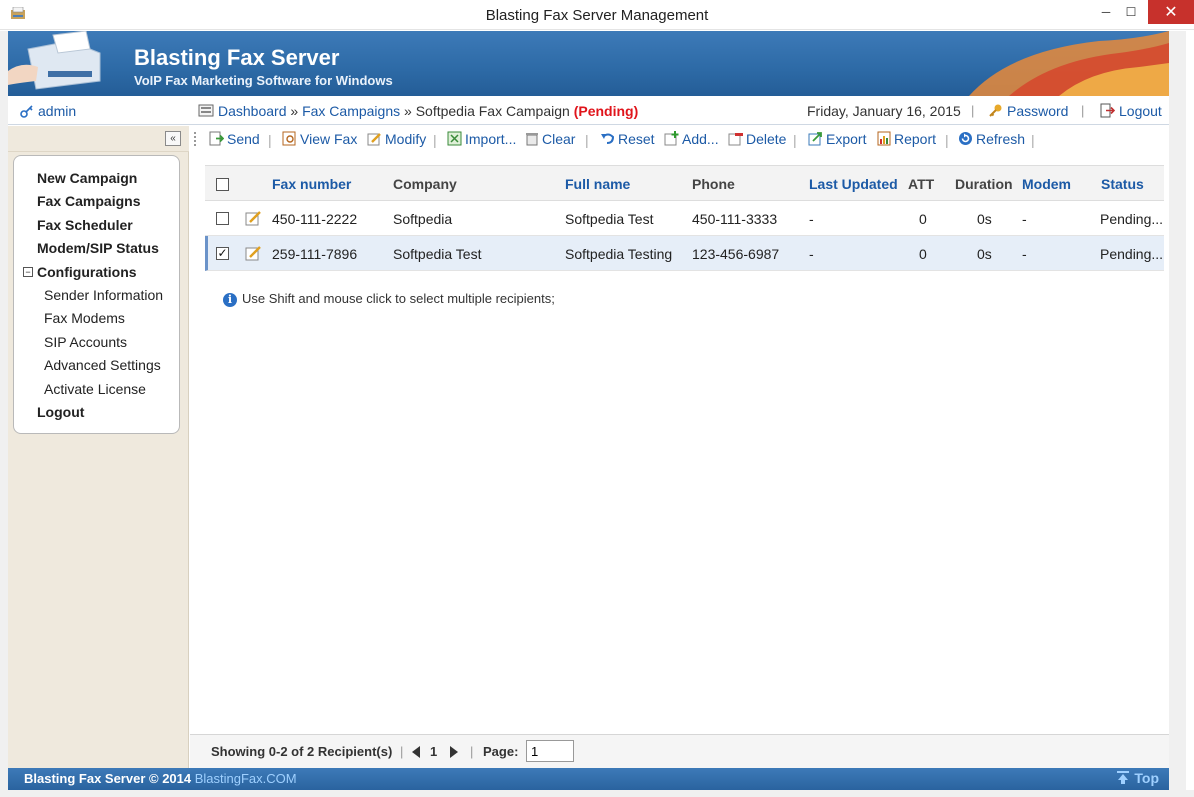  Describe the element at coordinates (884, 111) in the screenshot. I see `current-date: Friday, January 16, 2015` at that location.